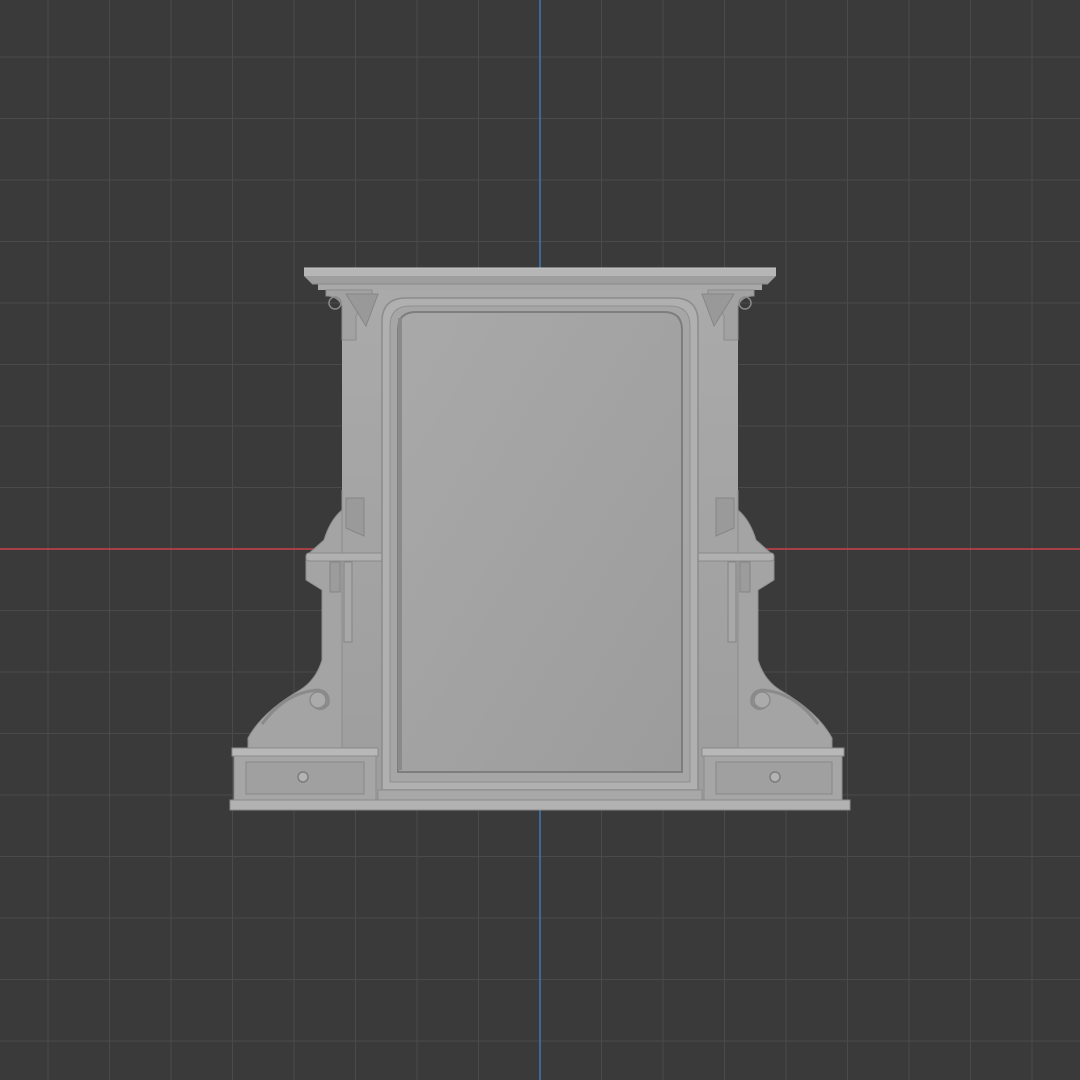 This screenshot has height=1080, width=1080. I want to click on right-drawer-box, so click(773, 774).